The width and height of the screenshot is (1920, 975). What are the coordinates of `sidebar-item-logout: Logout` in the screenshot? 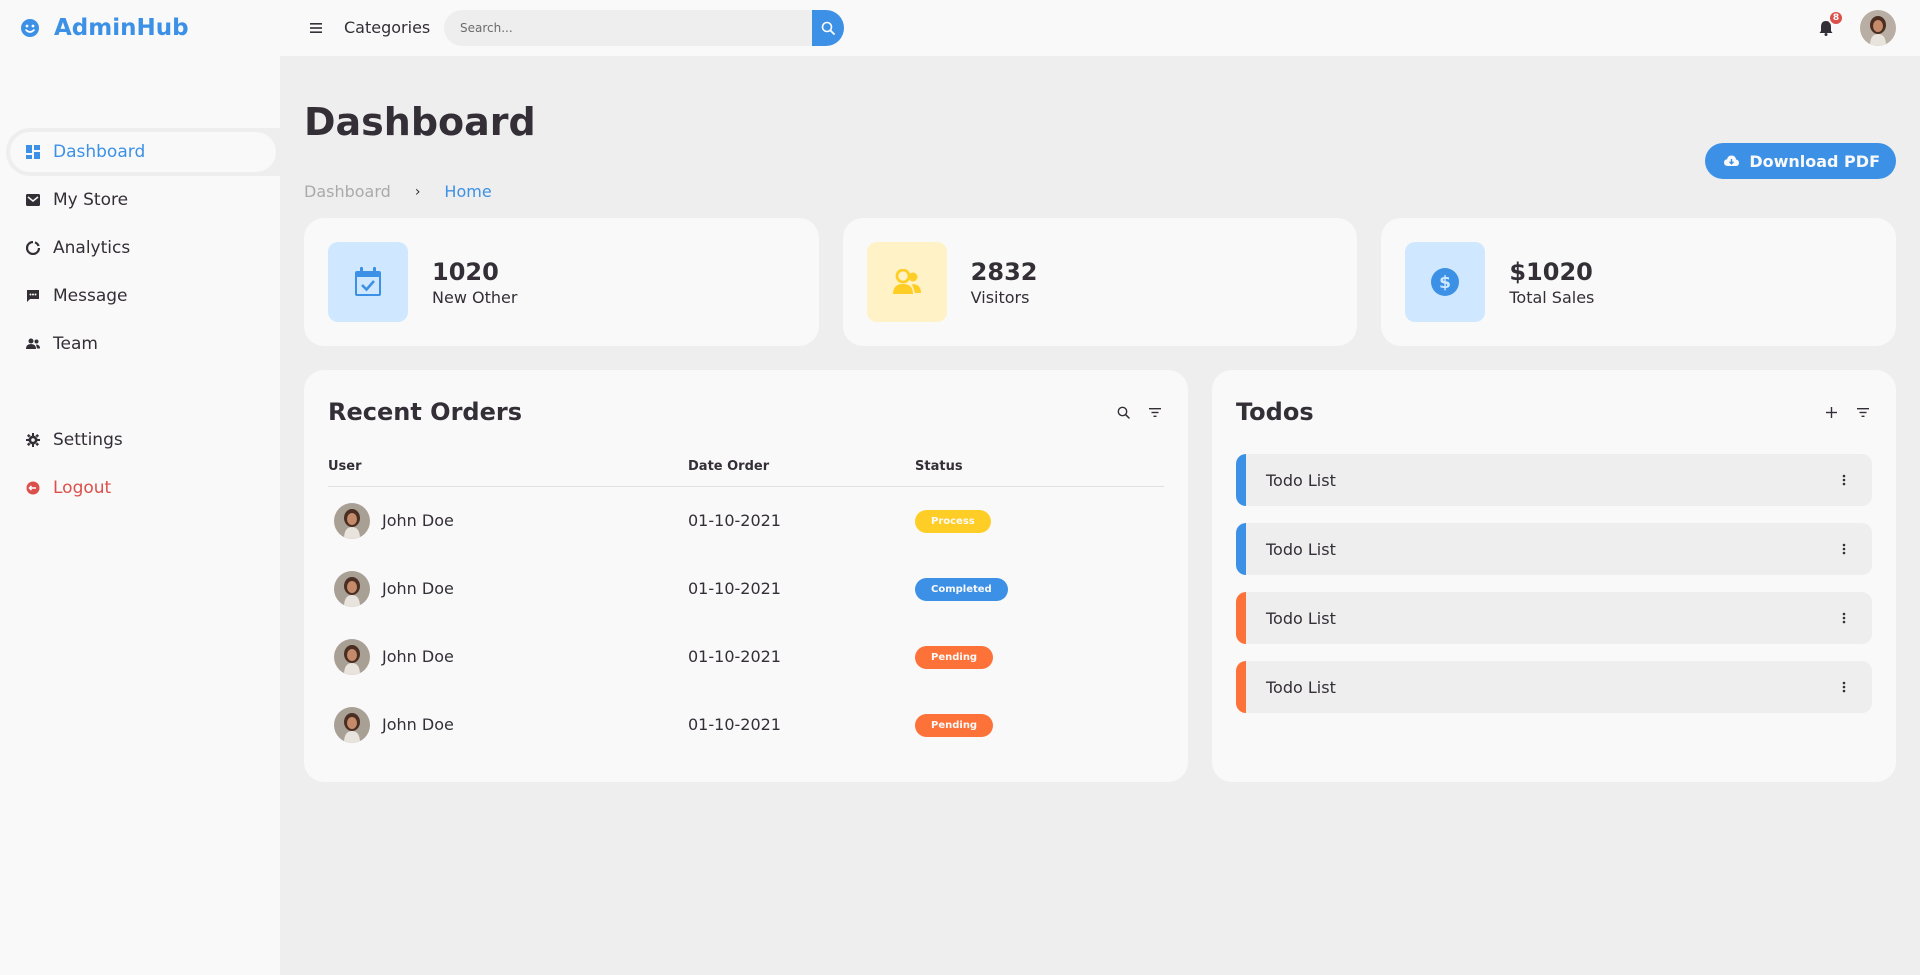 It's located at (143, 488).